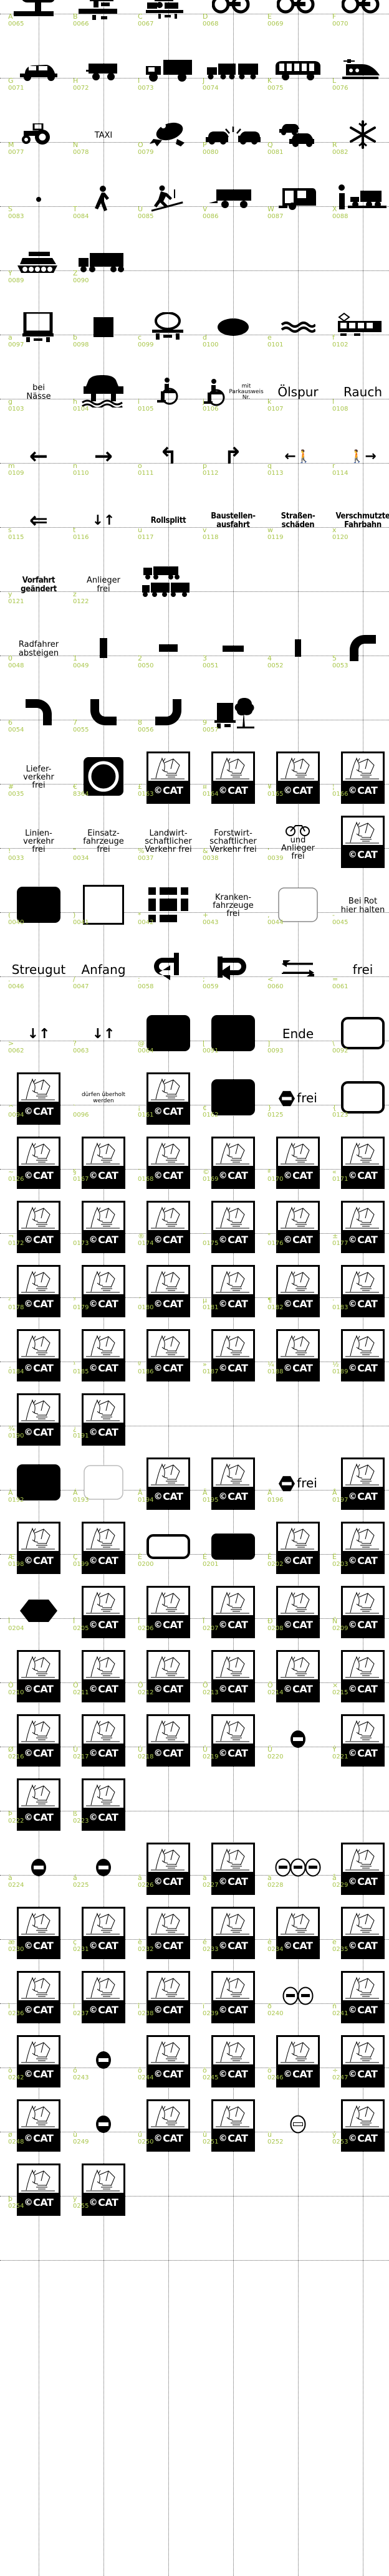 The image size is (389, 2576). Describe the element at coordinates (298, 200) in the screenshot. I see `glyph-cell: W 0087` at that location.